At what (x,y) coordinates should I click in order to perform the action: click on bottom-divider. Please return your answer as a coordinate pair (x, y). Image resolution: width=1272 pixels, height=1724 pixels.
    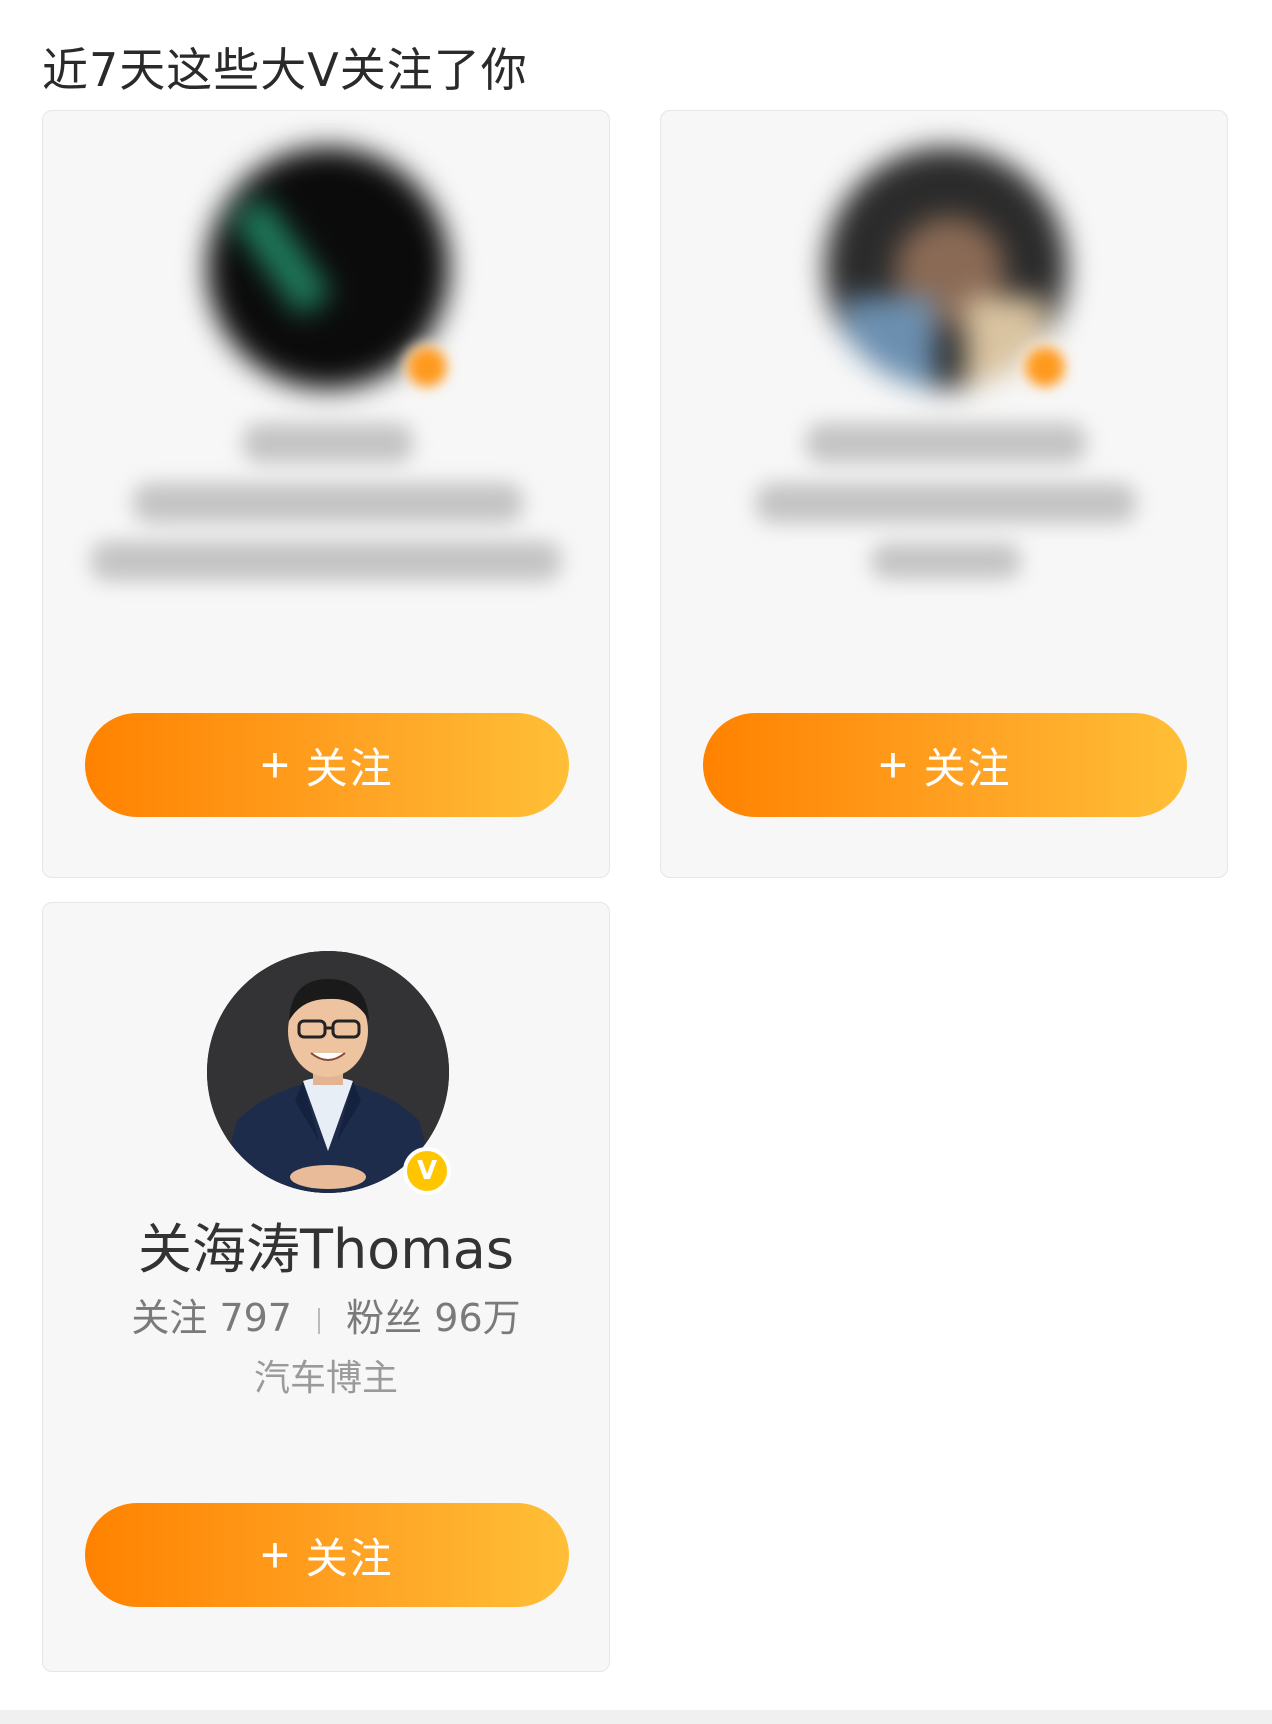
    Looking at the image, I should click on (636, 1717).